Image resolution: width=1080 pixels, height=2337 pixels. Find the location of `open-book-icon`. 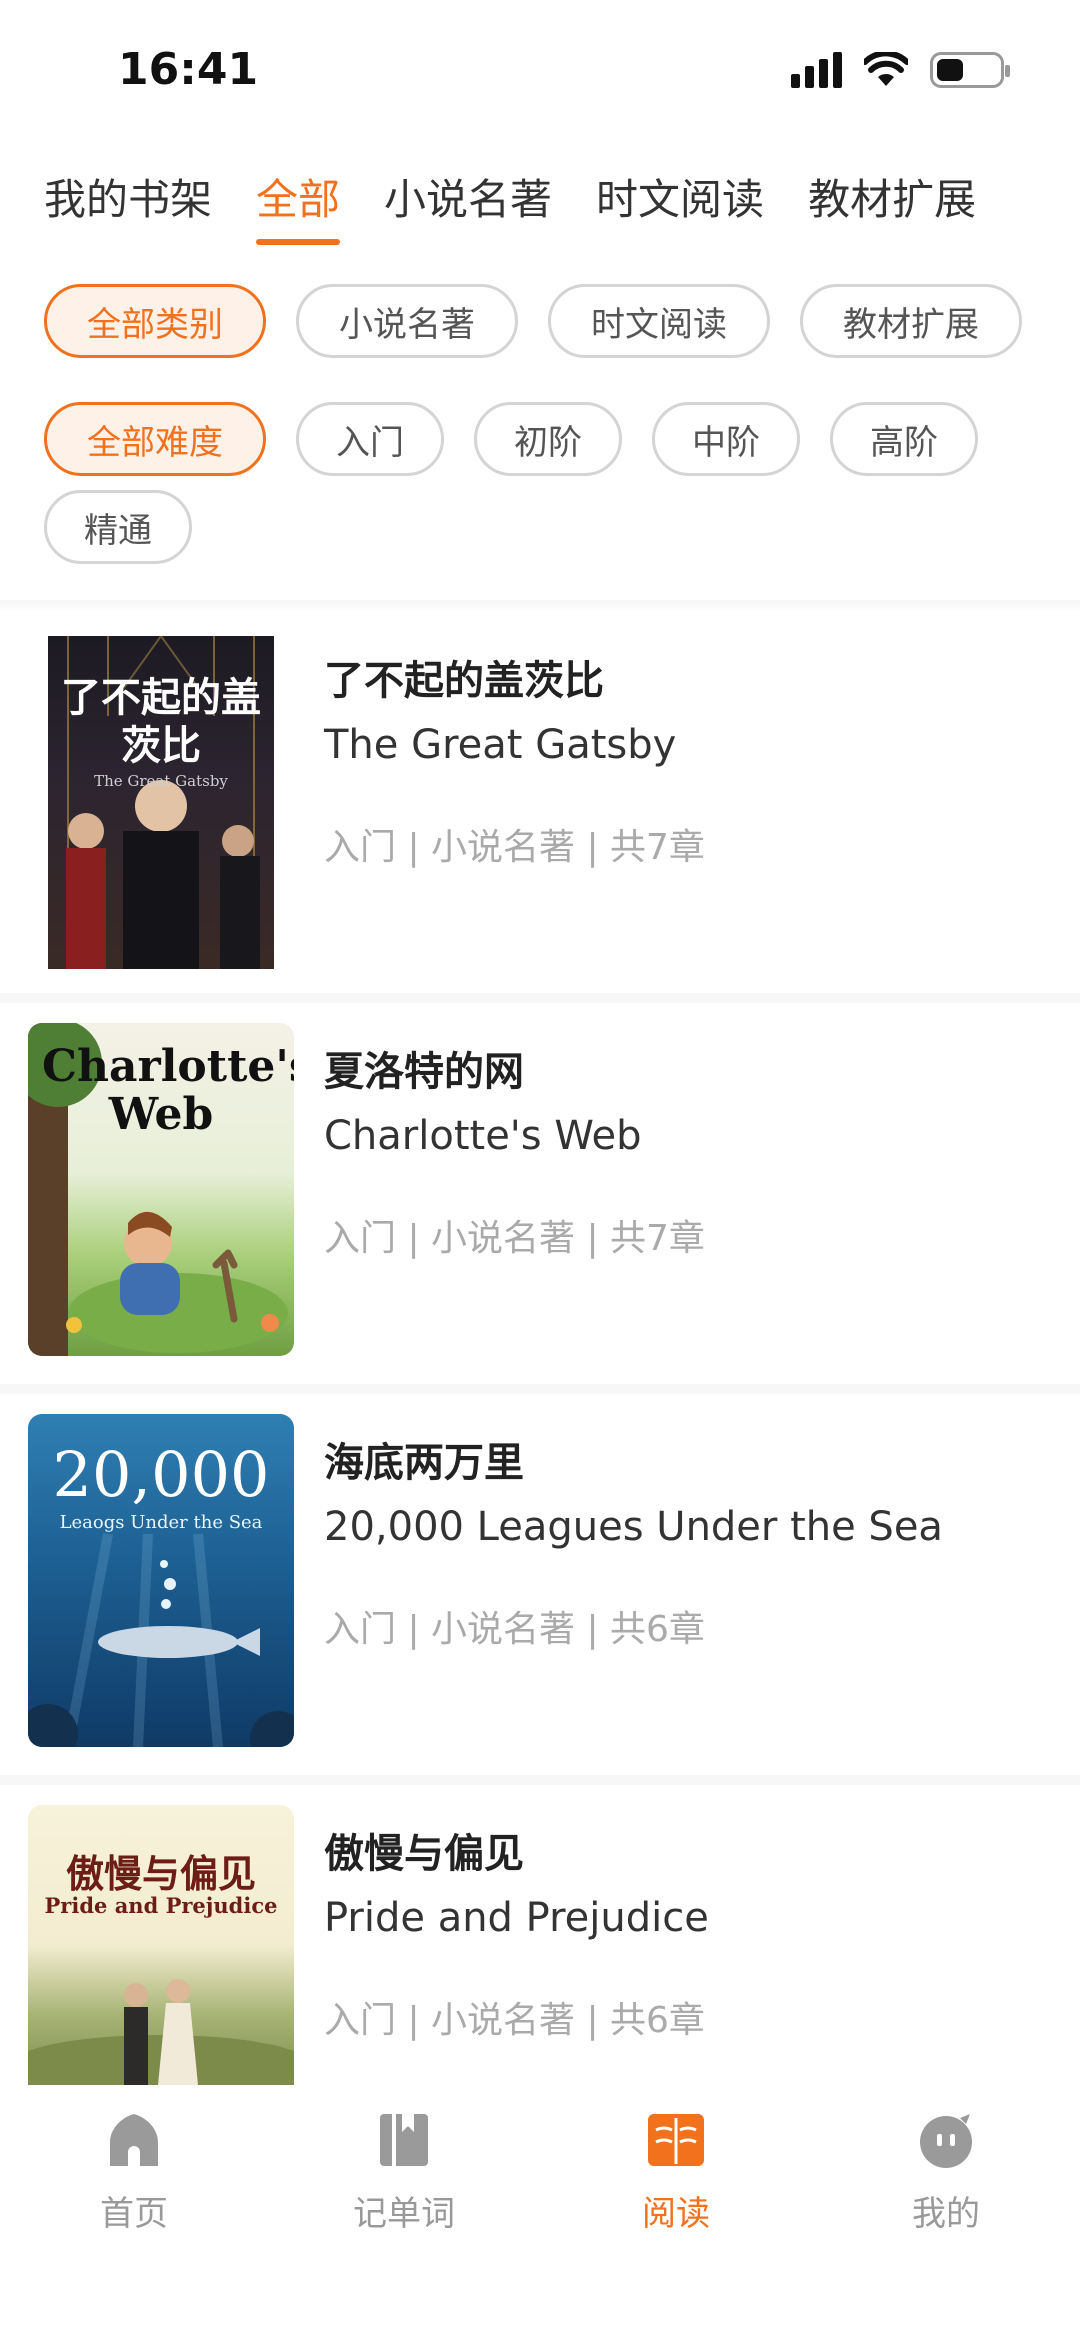

open-book-icon is located at coordinates (676, 2140).